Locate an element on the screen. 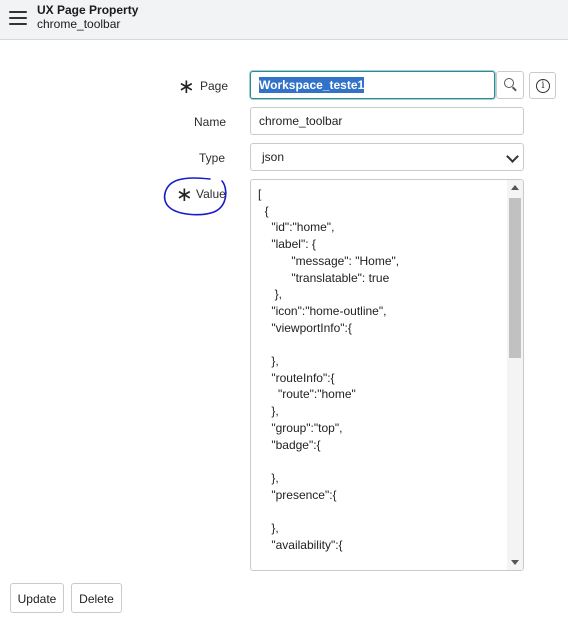 The width and height of the screenshot is (568, 632). name-input: chrome_toolbar is located at coordinates (387, 121).